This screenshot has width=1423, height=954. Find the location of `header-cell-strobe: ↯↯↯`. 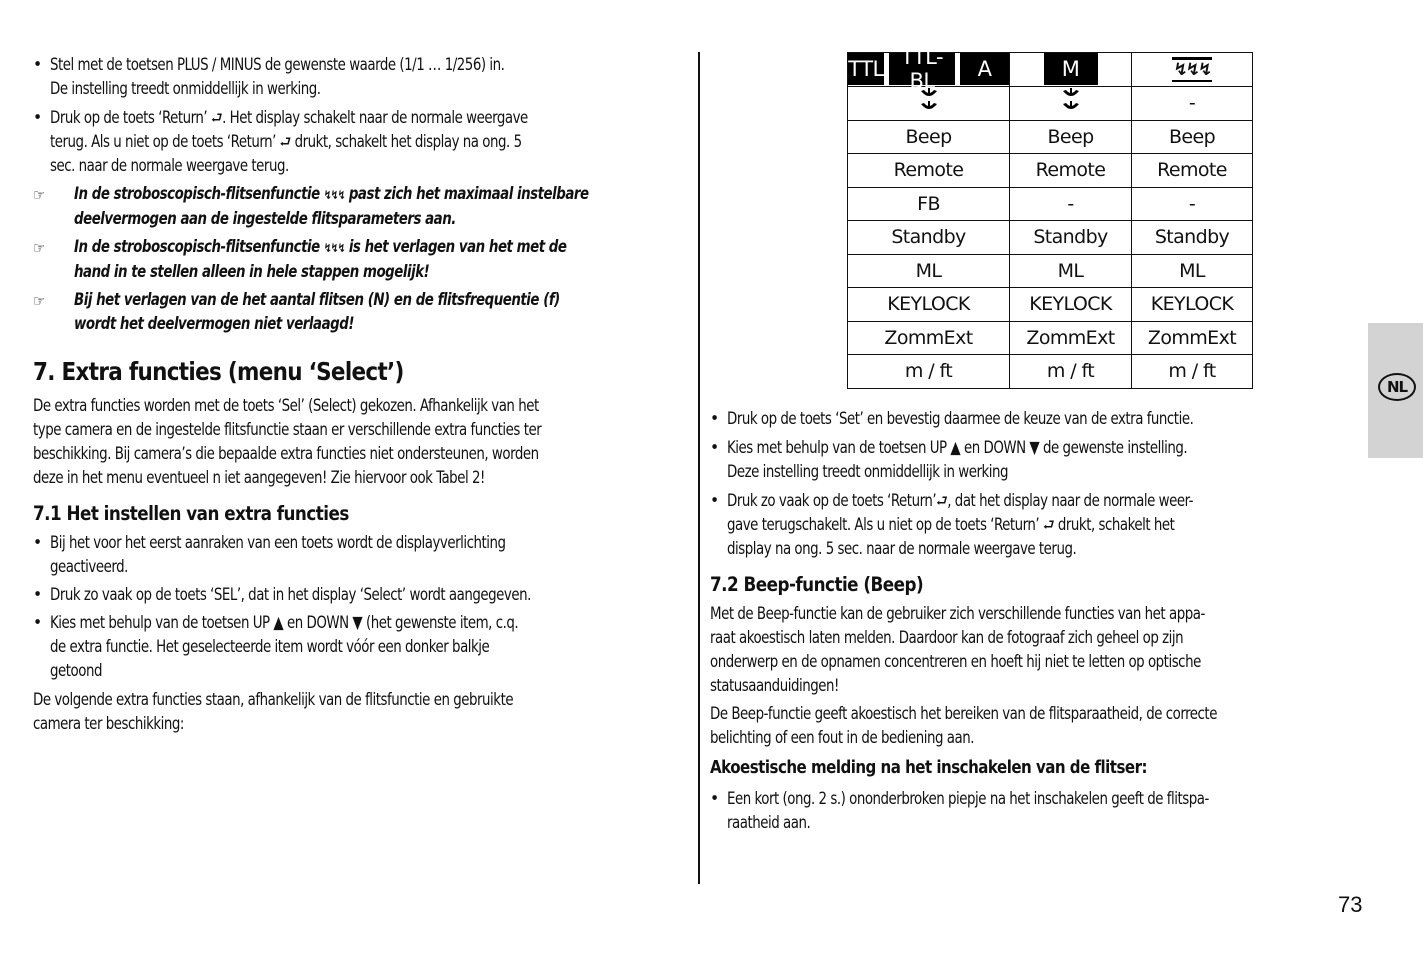

header-cell-strobe: ↯↯↯ is located at coordinates (1192, 69).